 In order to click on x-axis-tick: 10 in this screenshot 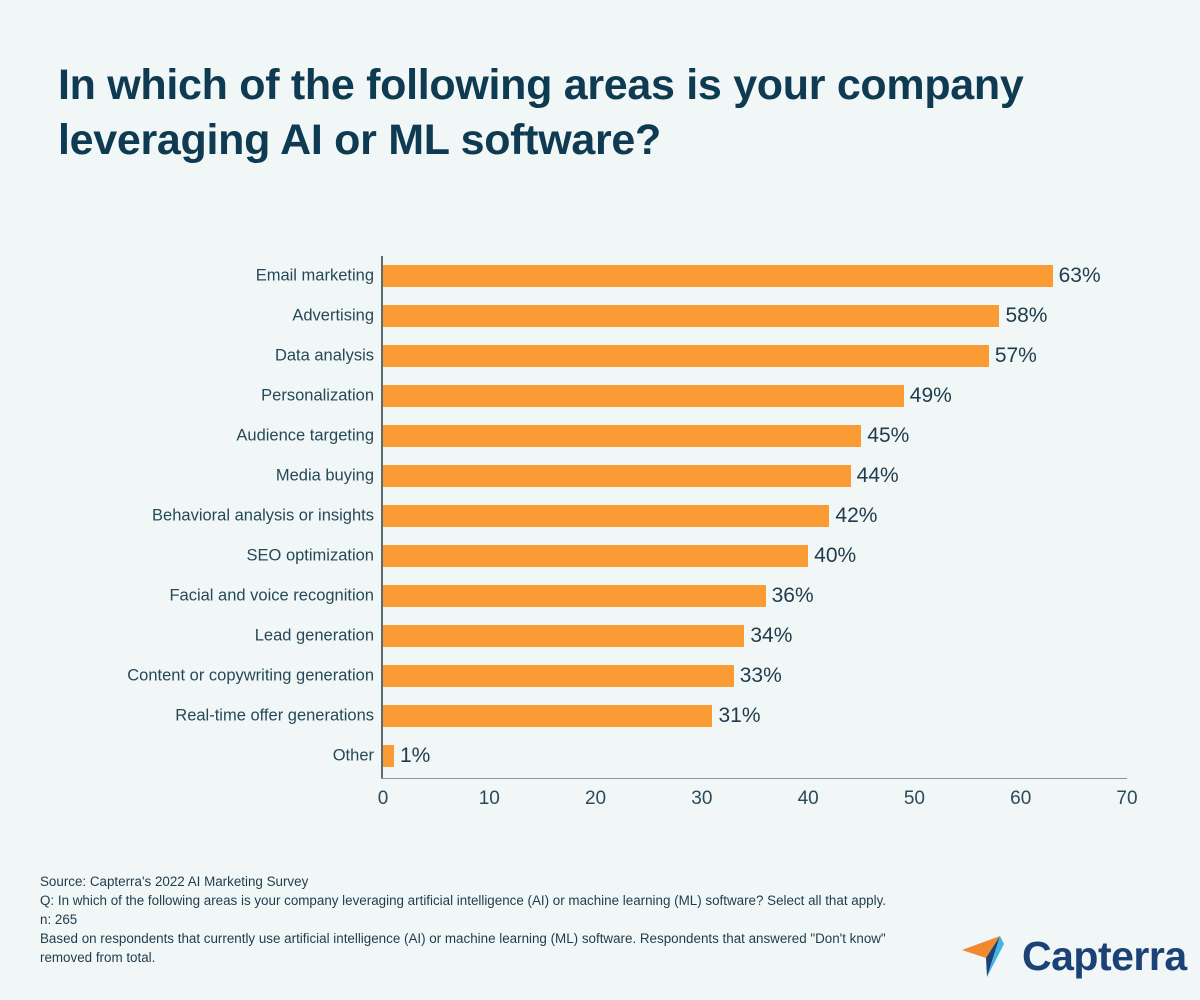, I will do `click(489, 798)`.